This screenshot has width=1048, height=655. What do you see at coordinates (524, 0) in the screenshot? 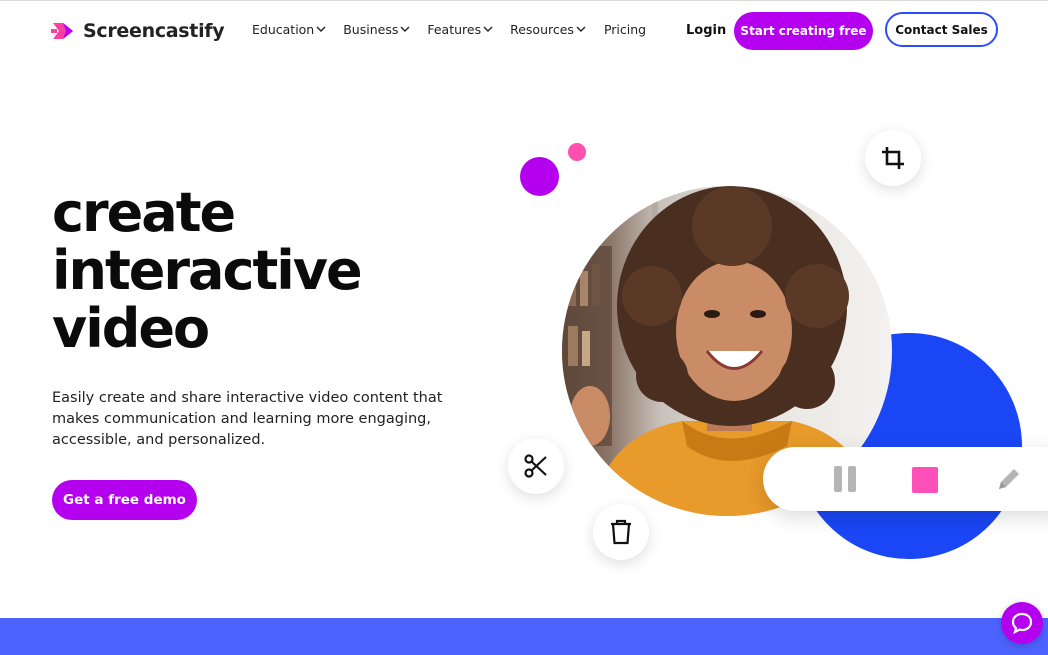
I see `top-border` at bounding box center [524, 0].